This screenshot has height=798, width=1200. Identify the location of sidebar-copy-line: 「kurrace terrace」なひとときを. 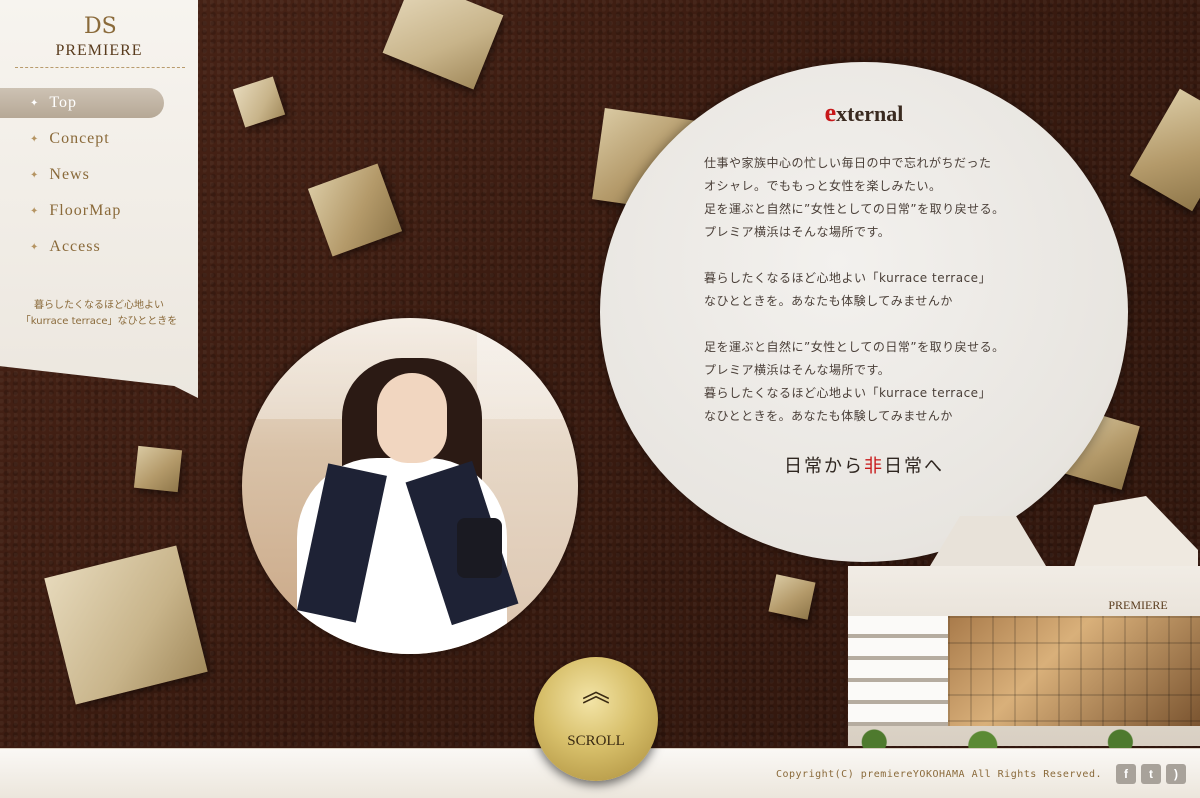
(99, 321).